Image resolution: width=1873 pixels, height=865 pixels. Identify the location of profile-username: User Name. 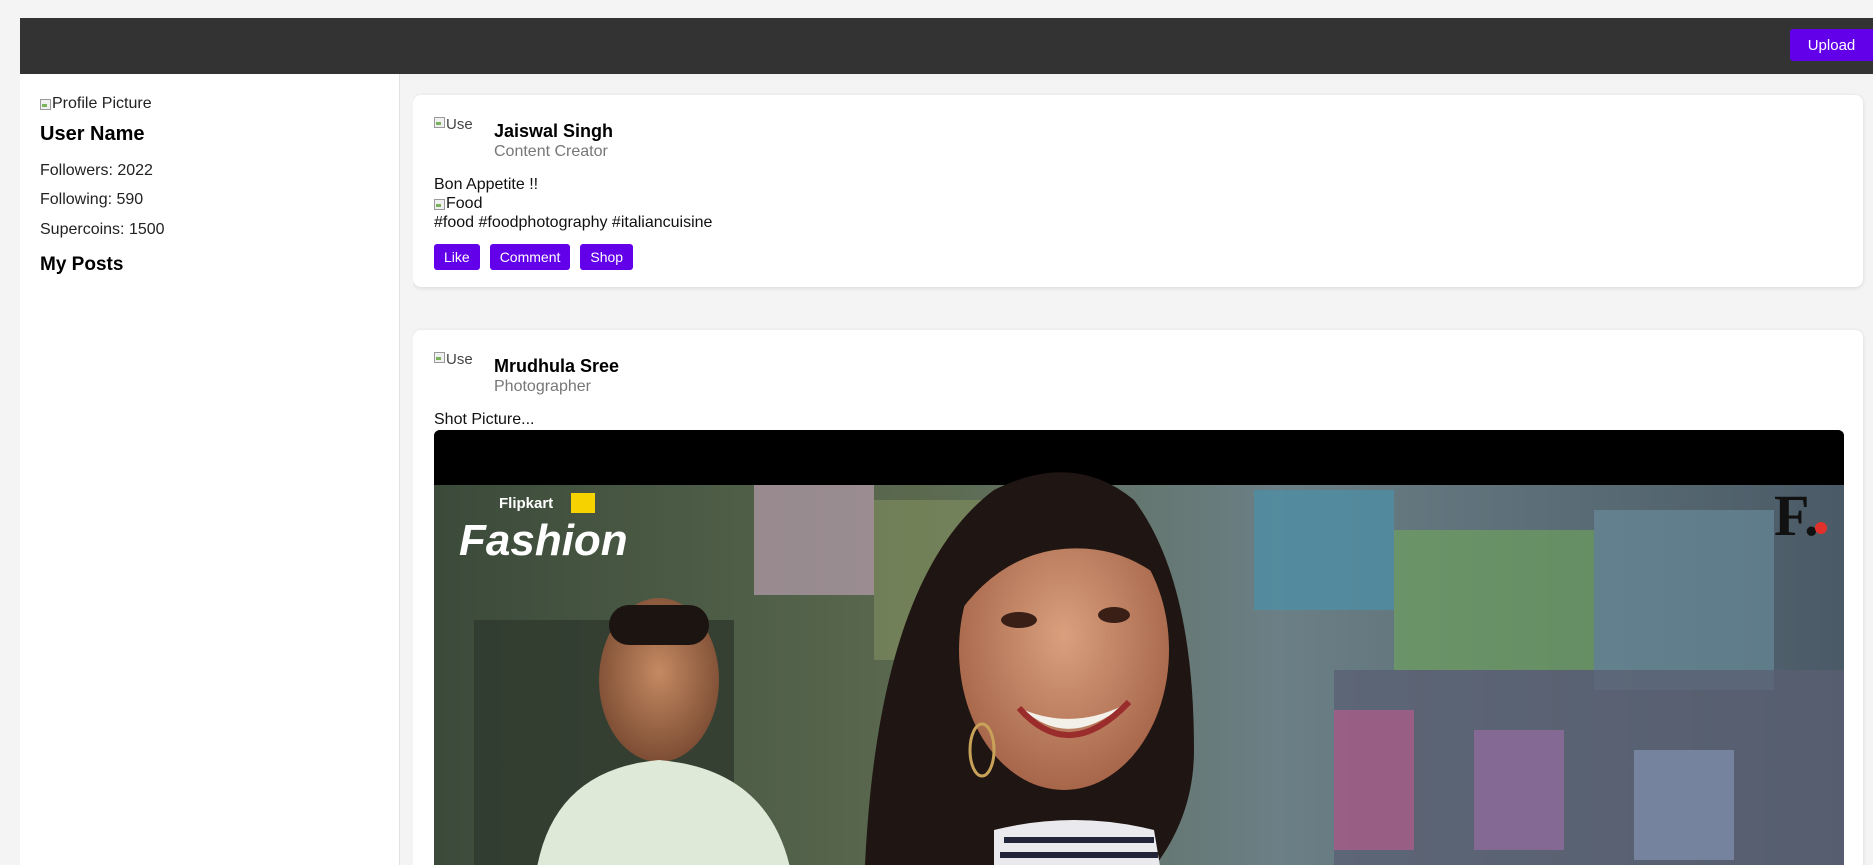
(92, 134).